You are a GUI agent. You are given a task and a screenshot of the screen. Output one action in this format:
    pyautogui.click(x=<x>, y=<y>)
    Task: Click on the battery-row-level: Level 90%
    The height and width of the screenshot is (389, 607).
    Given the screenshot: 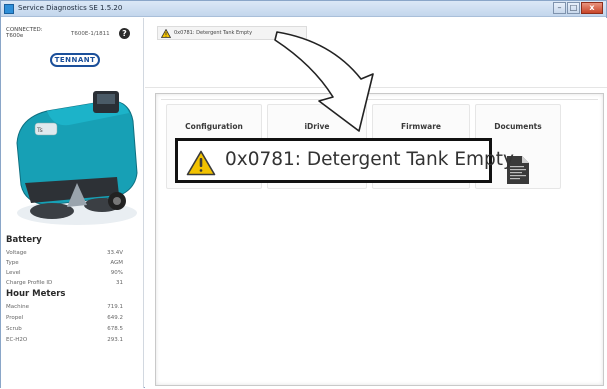 What is the action you would take?
    pyautogui.click(x=64, y=273)
    